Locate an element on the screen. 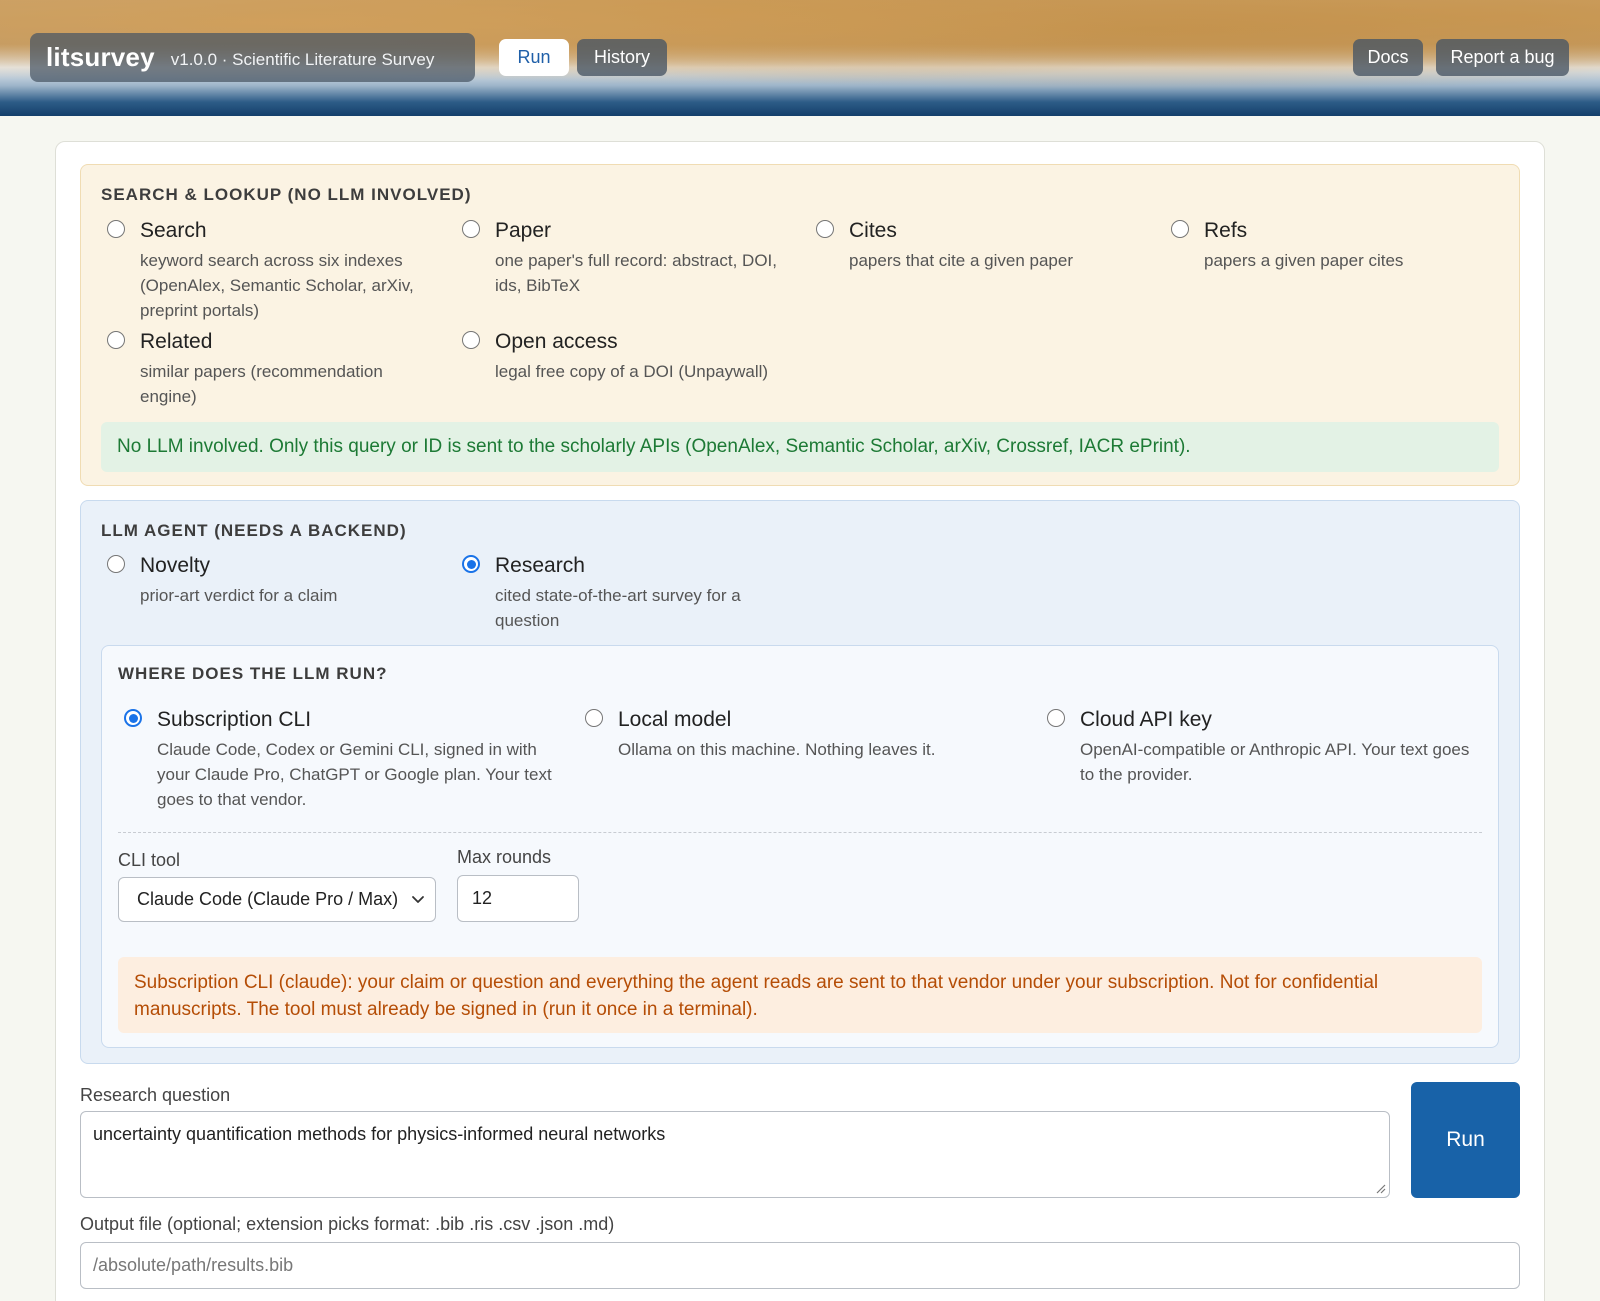 The image size is (1600, 1301). chevron-down-icon is located at coordinates (418, 899).